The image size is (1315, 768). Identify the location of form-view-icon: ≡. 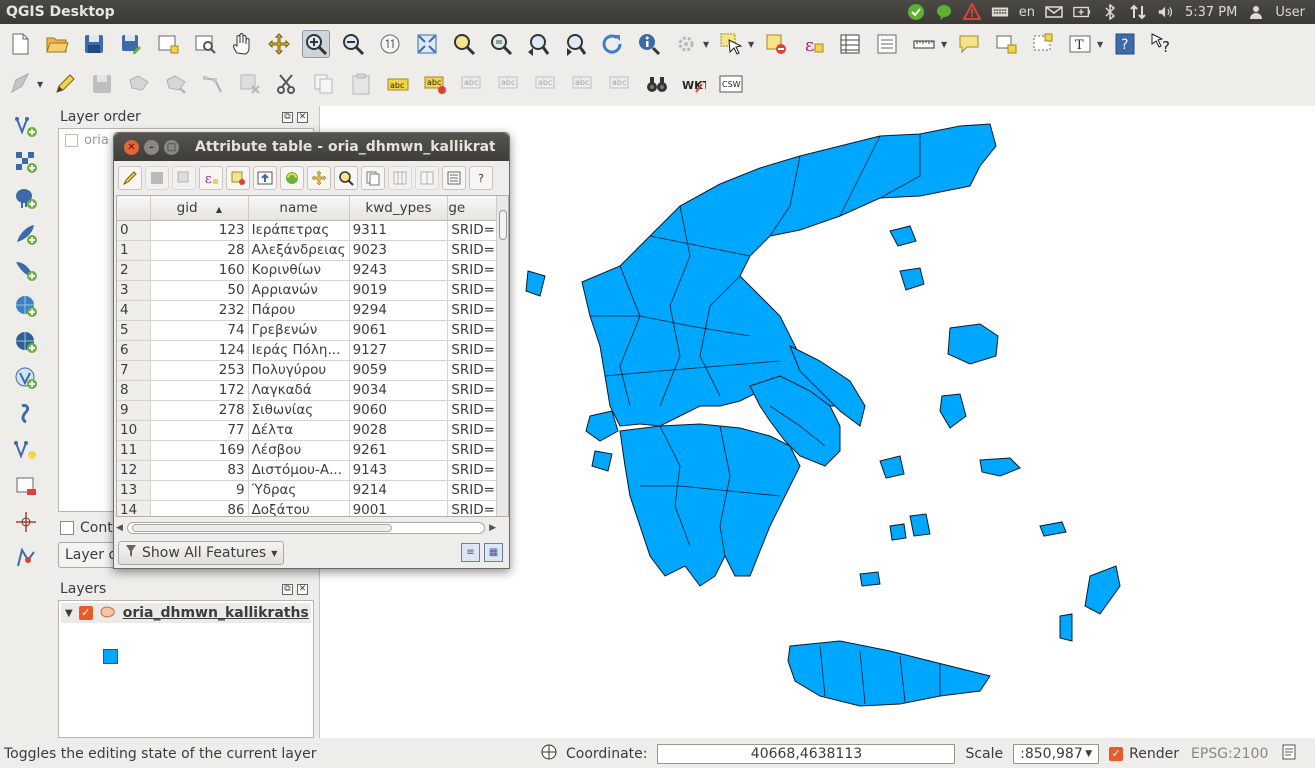
(470, 552).